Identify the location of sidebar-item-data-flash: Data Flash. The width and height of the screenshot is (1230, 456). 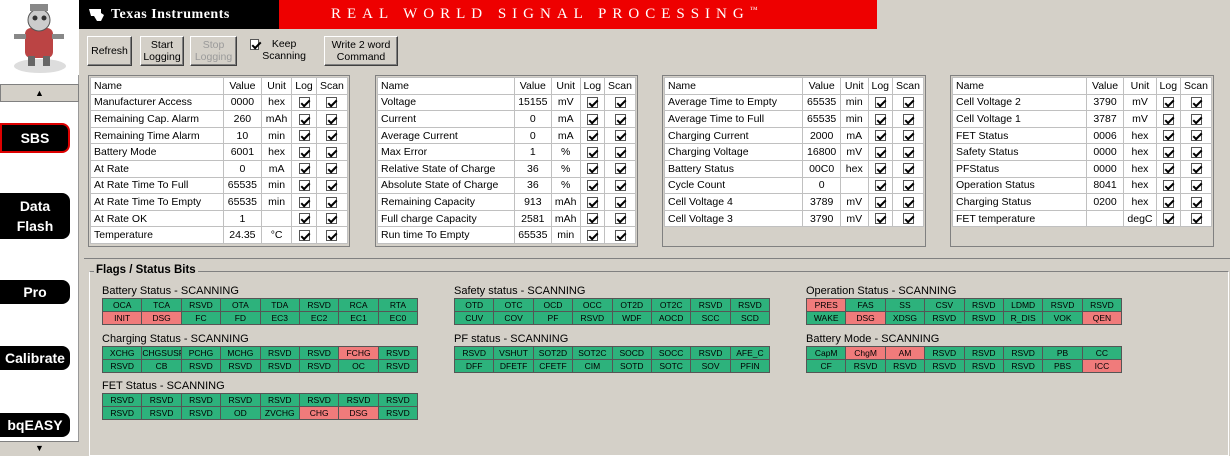
(35, 216).